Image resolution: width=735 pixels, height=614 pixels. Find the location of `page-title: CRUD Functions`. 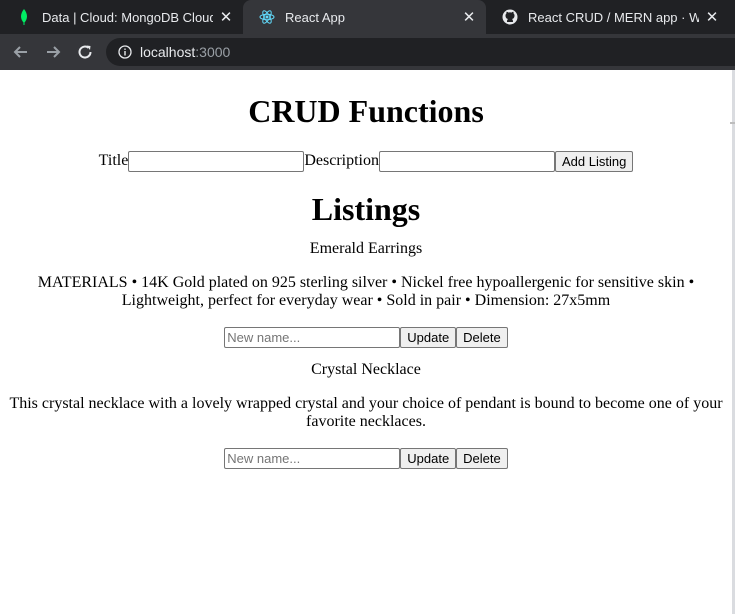

page-title: CRUD Functions is located at coordinates (366, 111).